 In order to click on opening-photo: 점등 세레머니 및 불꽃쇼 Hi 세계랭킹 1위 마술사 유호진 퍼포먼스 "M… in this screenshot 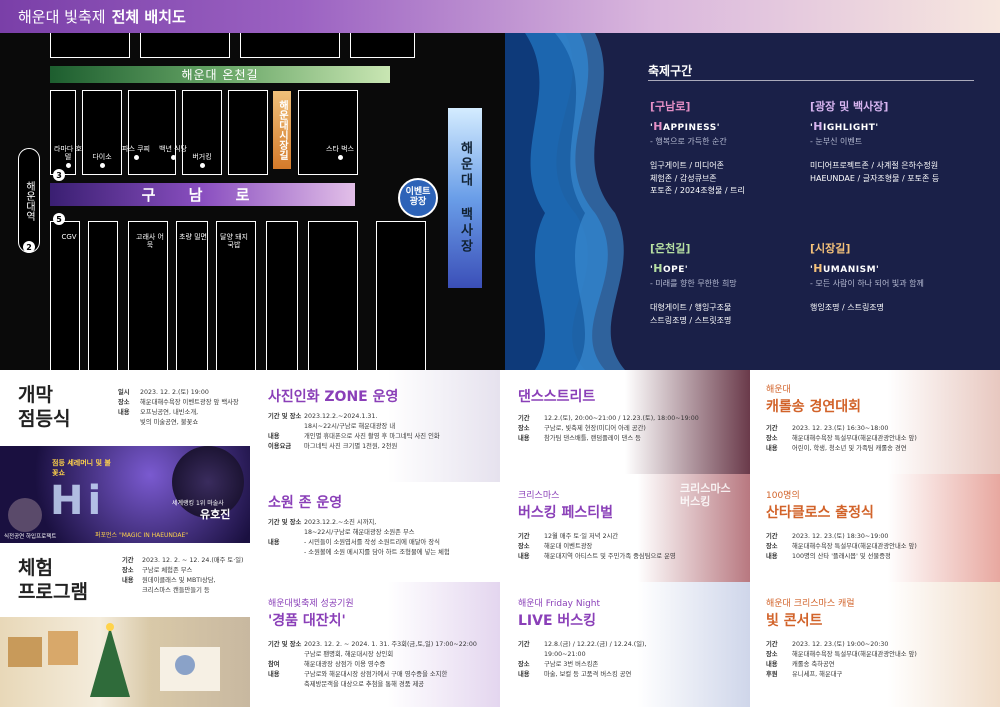, I will do `click(125, 494)`.